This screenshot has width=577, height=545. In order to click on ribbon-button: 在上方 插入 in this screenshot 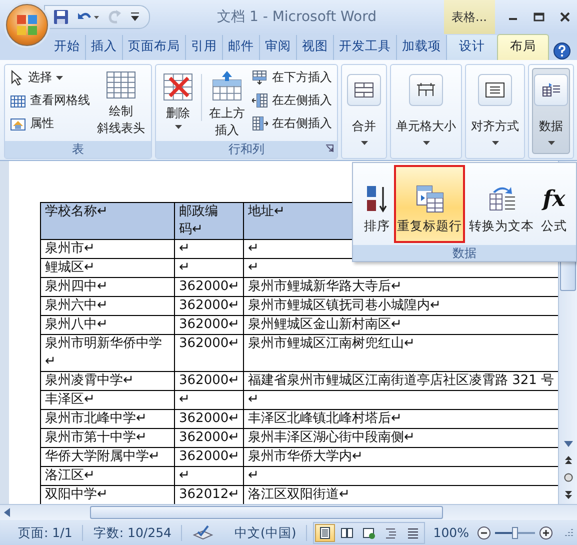, I will do `click(227, 104)`.